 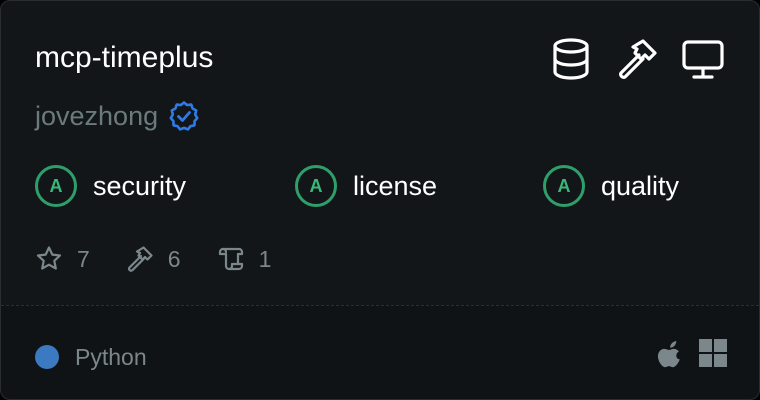 I want to click on tools-count: 6, so click(x=174, y=259).